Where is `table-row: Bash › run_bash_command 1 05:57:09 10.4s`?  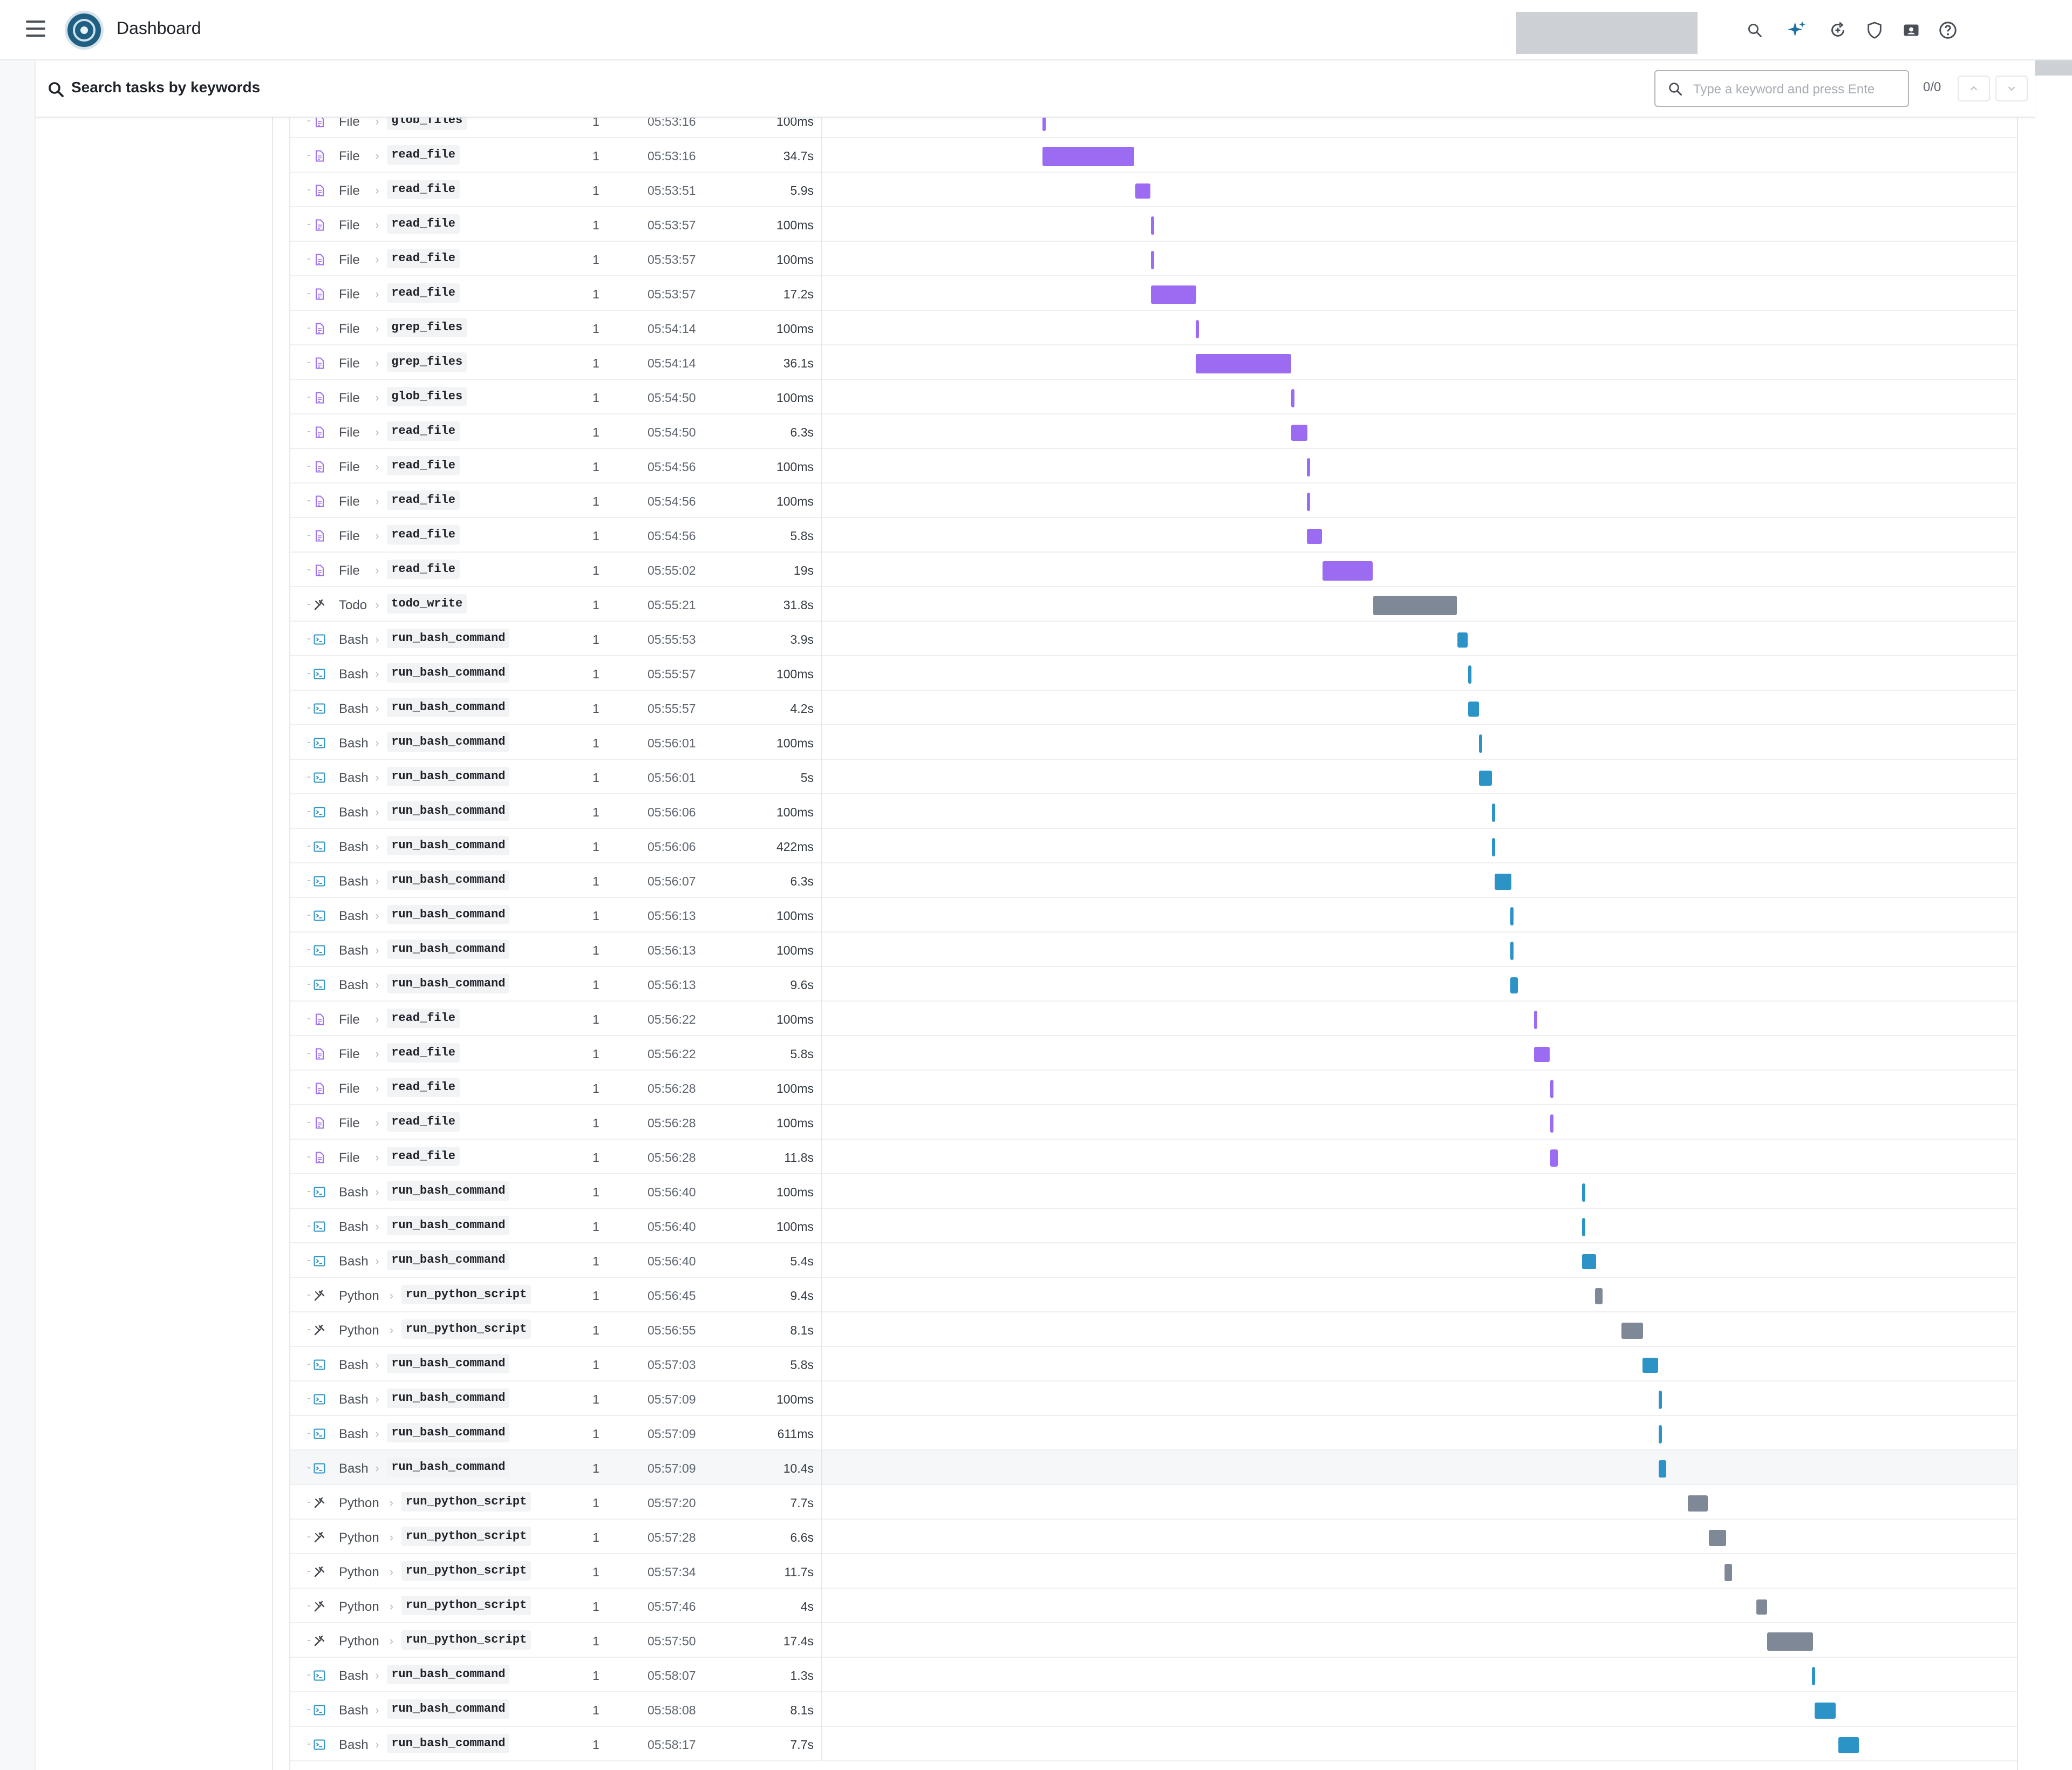 table-row: Bash › run_bash_command 1 05:57:09 10.4s is located at coordinates (1153, 1468).